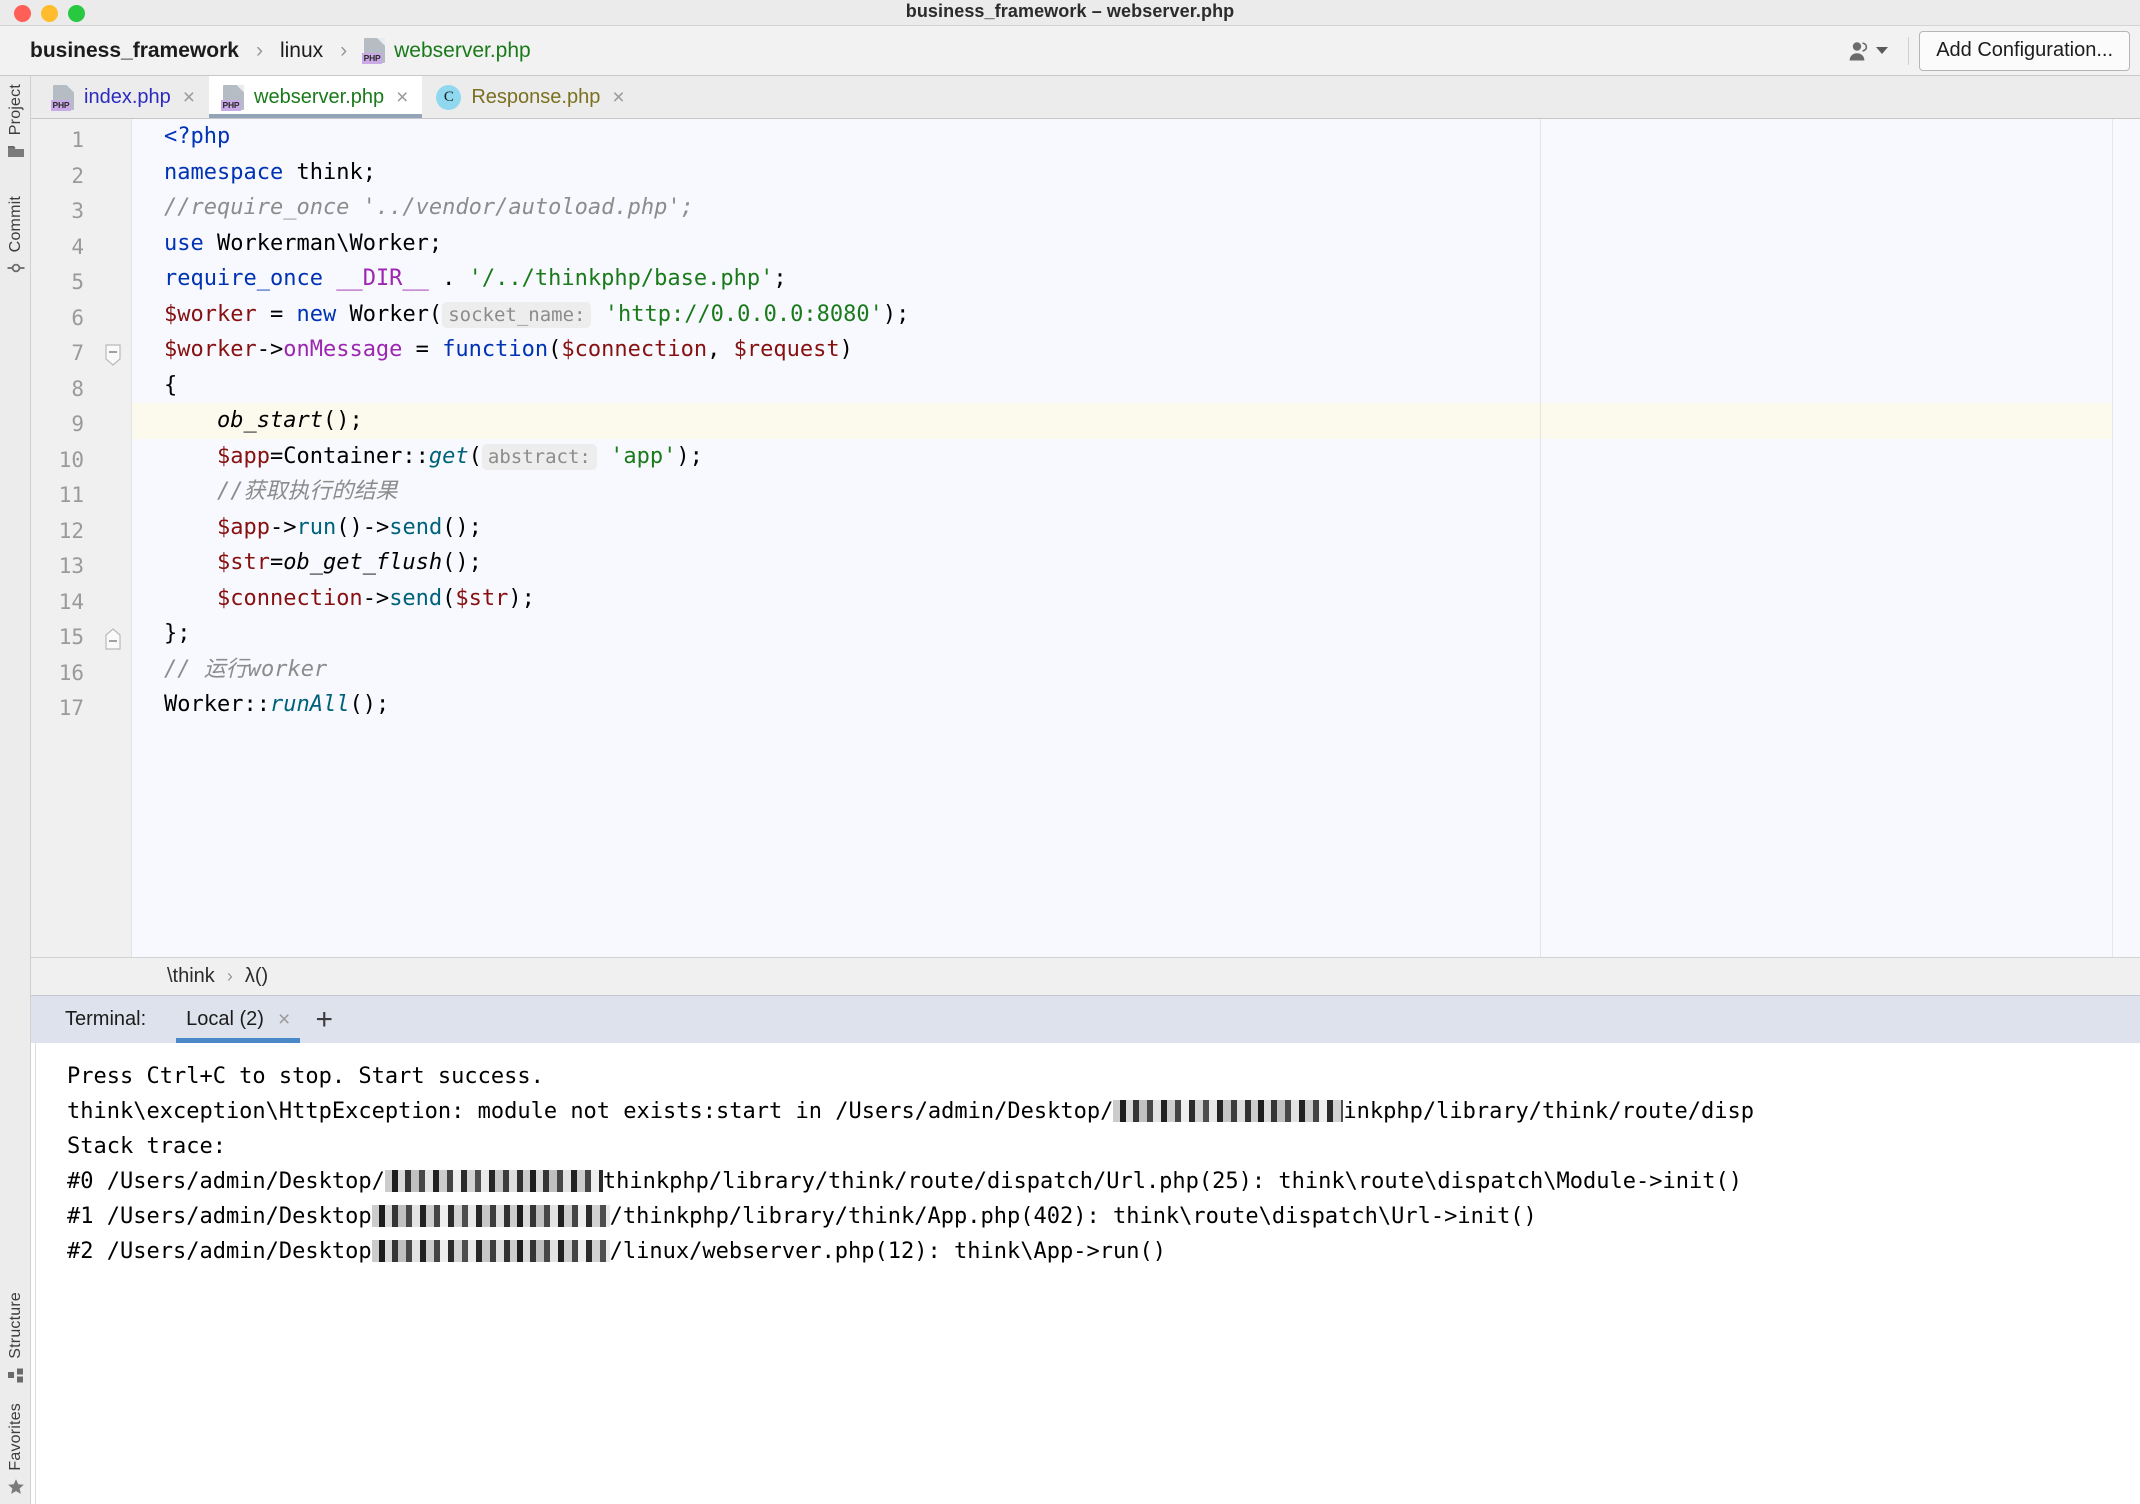 This screenshot has width=2140, height=1504. I want to click on folder-icon, so click(16, 151).